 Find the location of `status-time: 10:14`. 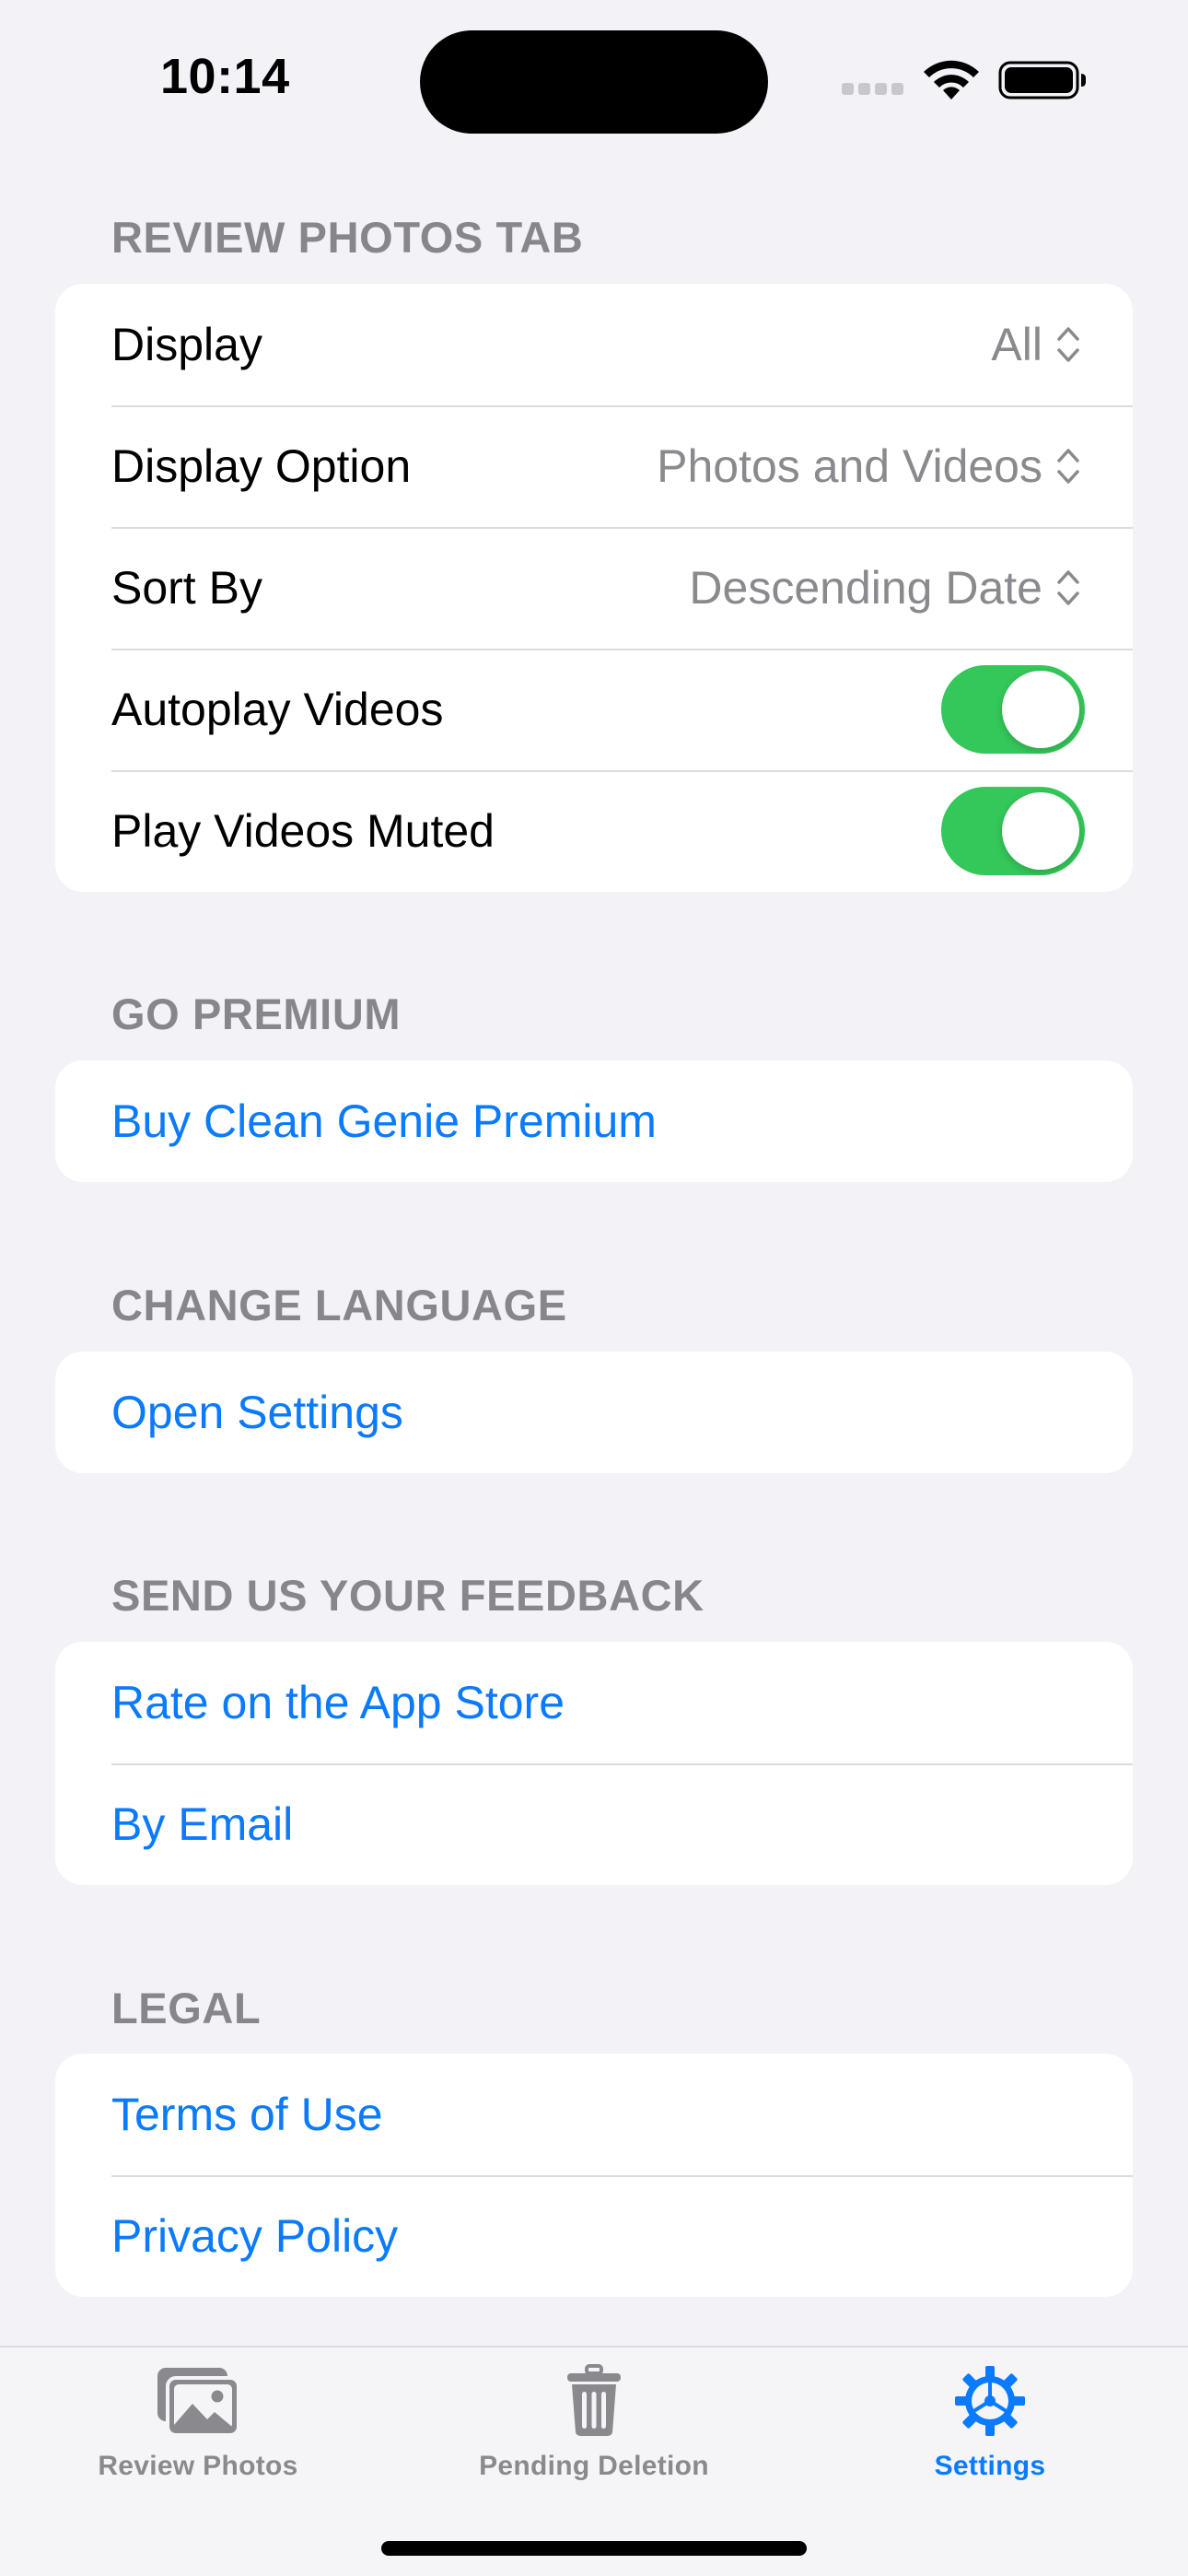

status-time: 10:14 is located at coordinates (225, 76).